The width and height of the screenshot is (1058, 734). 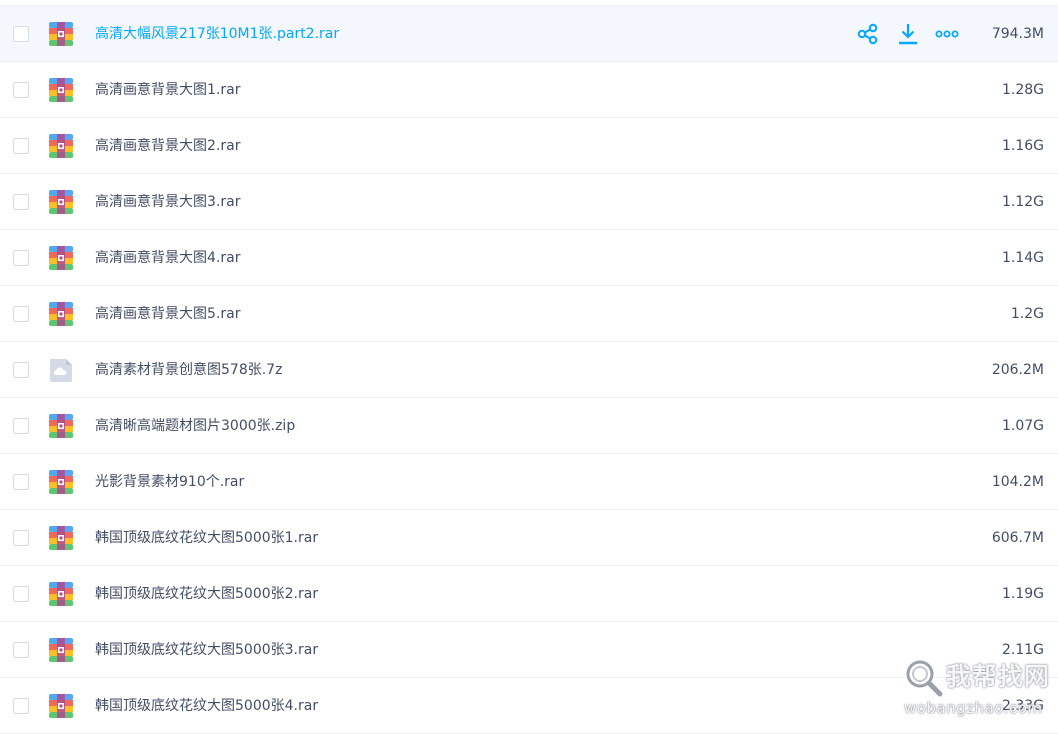 What do you see at coordinates (195, 426) in the screenshot?
I see `file-name: 高清晰高端题材图片3000张.zip` at bounding box center [195, 426].